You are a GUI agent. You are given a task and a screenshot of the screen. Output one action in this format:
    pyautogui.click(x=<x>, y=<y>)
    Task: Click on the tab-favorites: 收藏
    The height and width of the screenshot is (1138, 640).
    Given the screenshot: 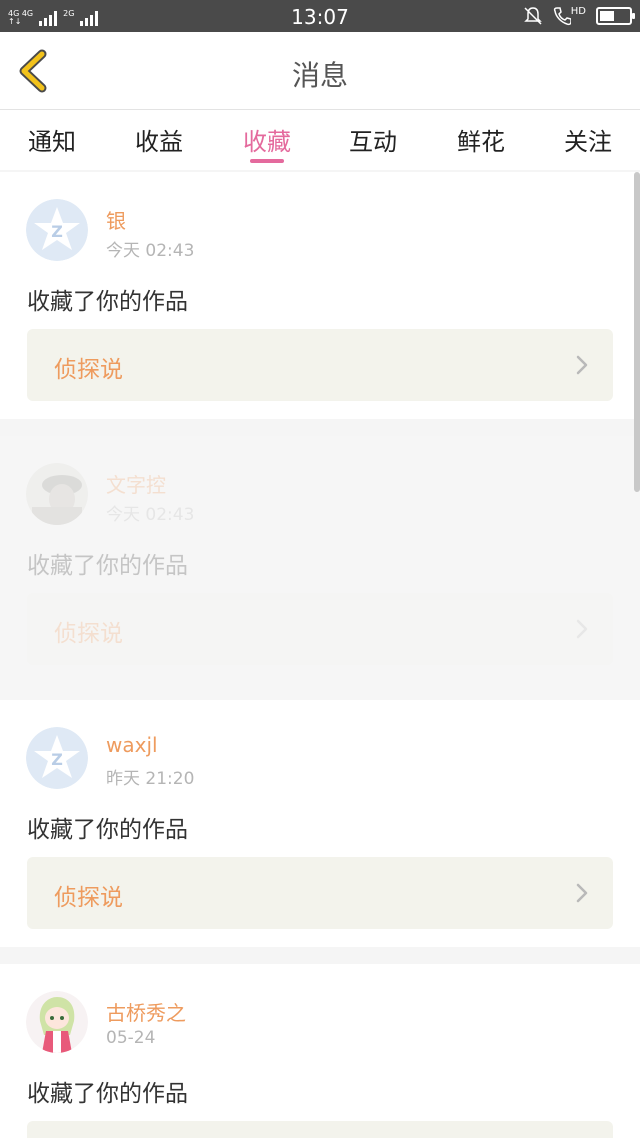 What is the action you would take?
    pyautogui.click(x=267, y=139)
    